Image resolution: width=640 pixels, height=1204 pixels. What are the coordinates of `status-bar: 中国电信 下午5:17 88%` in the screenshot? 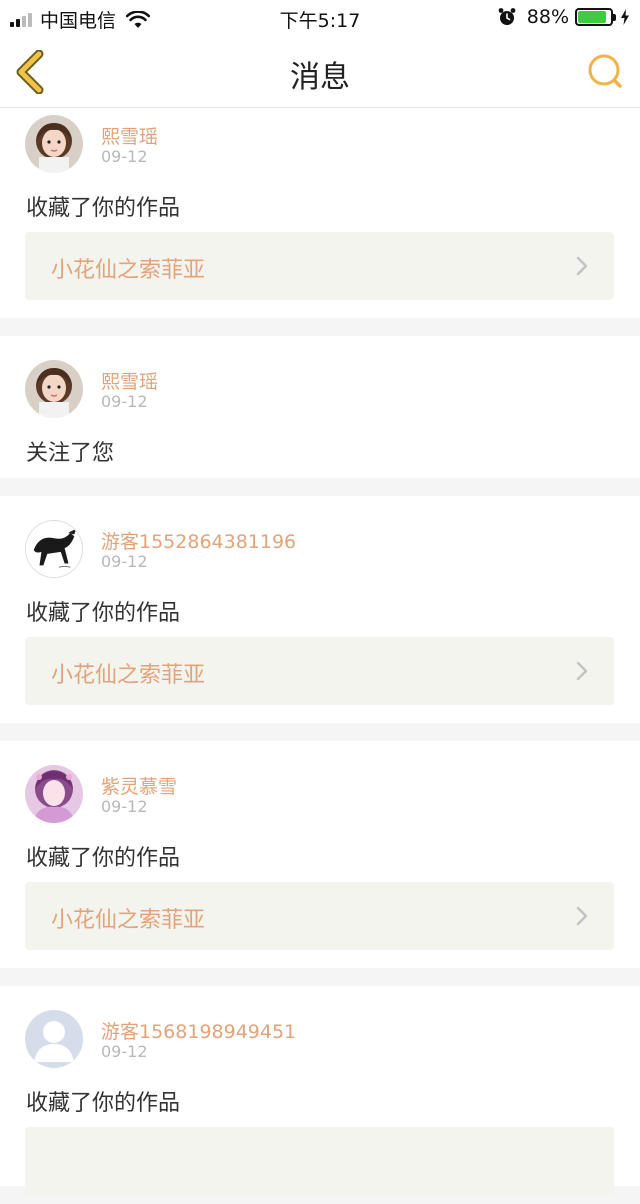 It's located at (320, 18).